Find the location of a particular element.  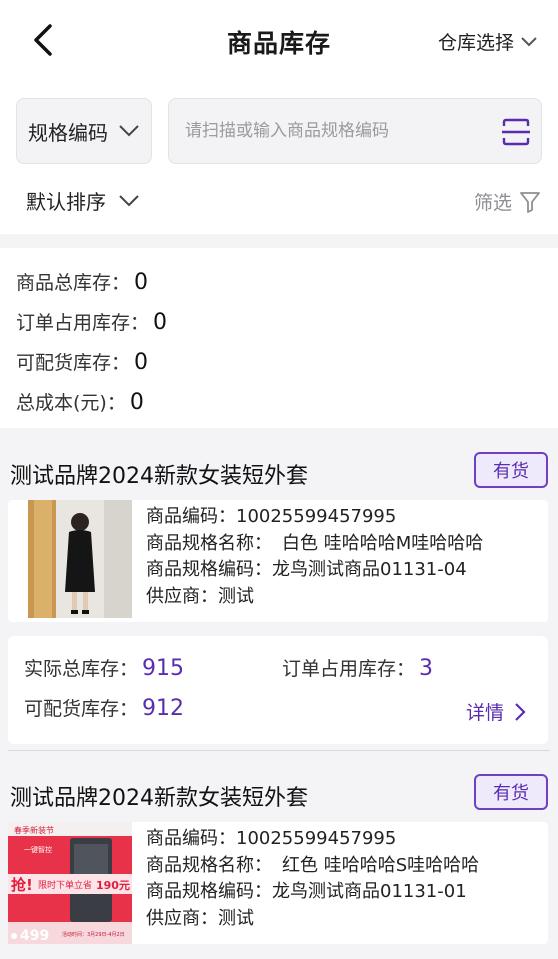

summary-order-occupied: 订单占用库存： 0 is located at coordinates (91, 321).